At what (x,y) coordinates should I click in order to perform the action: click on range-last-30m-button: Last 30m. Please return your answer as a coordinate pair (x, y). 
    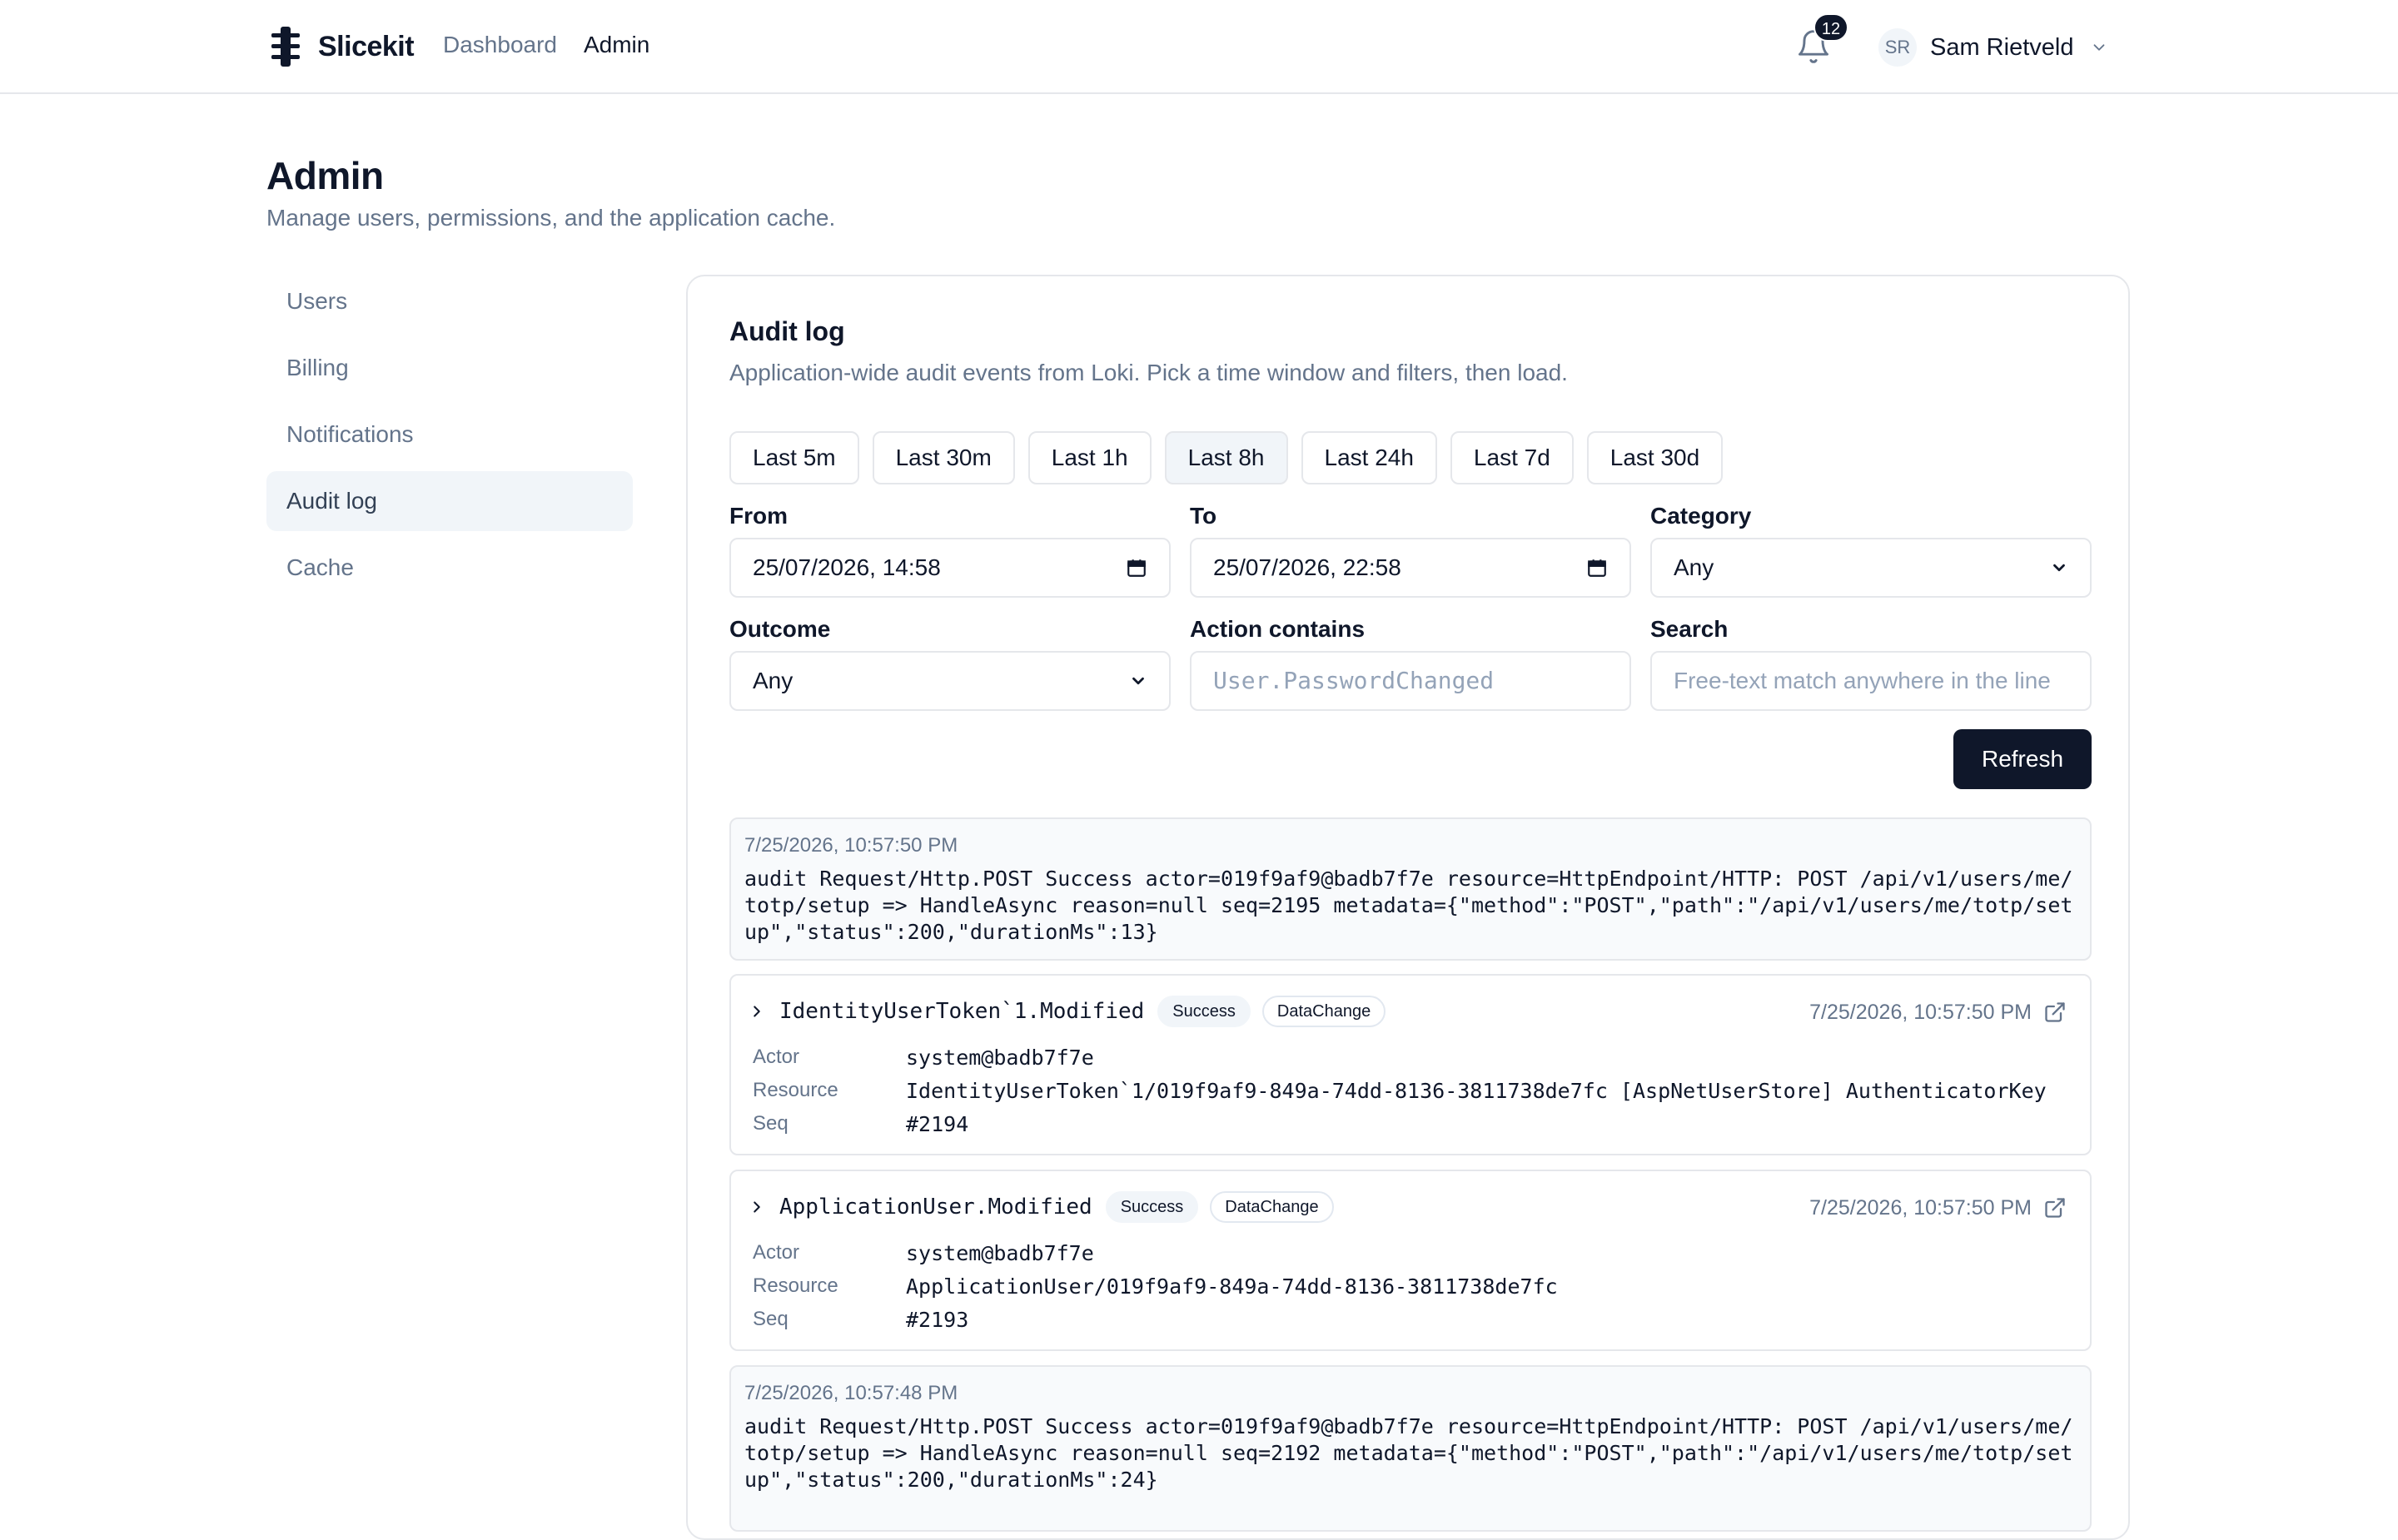
    Looking at the image, I should click on (944, 457).